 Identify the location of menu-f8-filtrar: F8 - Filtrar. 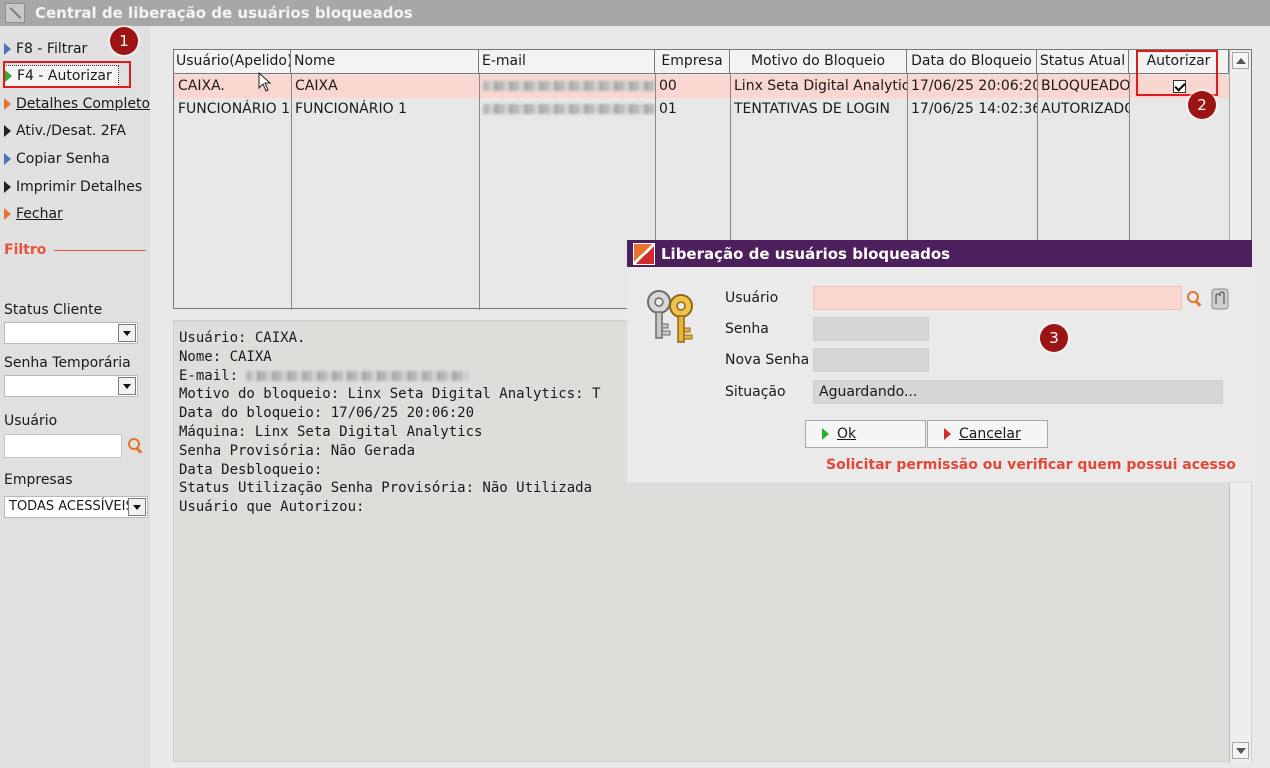
(45, 49).